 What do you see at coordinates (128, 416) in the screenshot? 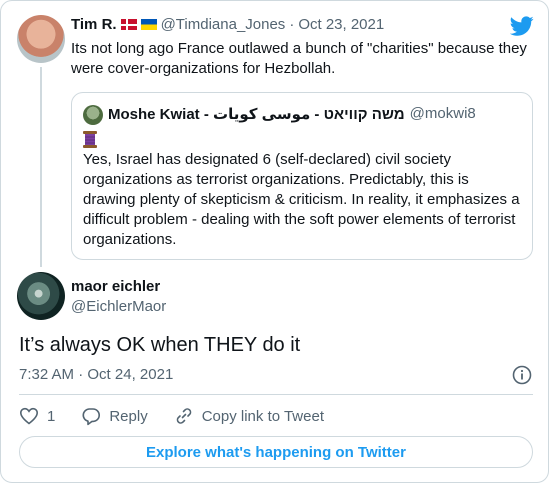
I see `reply-label: Reply` at bounding box center [128, 416].